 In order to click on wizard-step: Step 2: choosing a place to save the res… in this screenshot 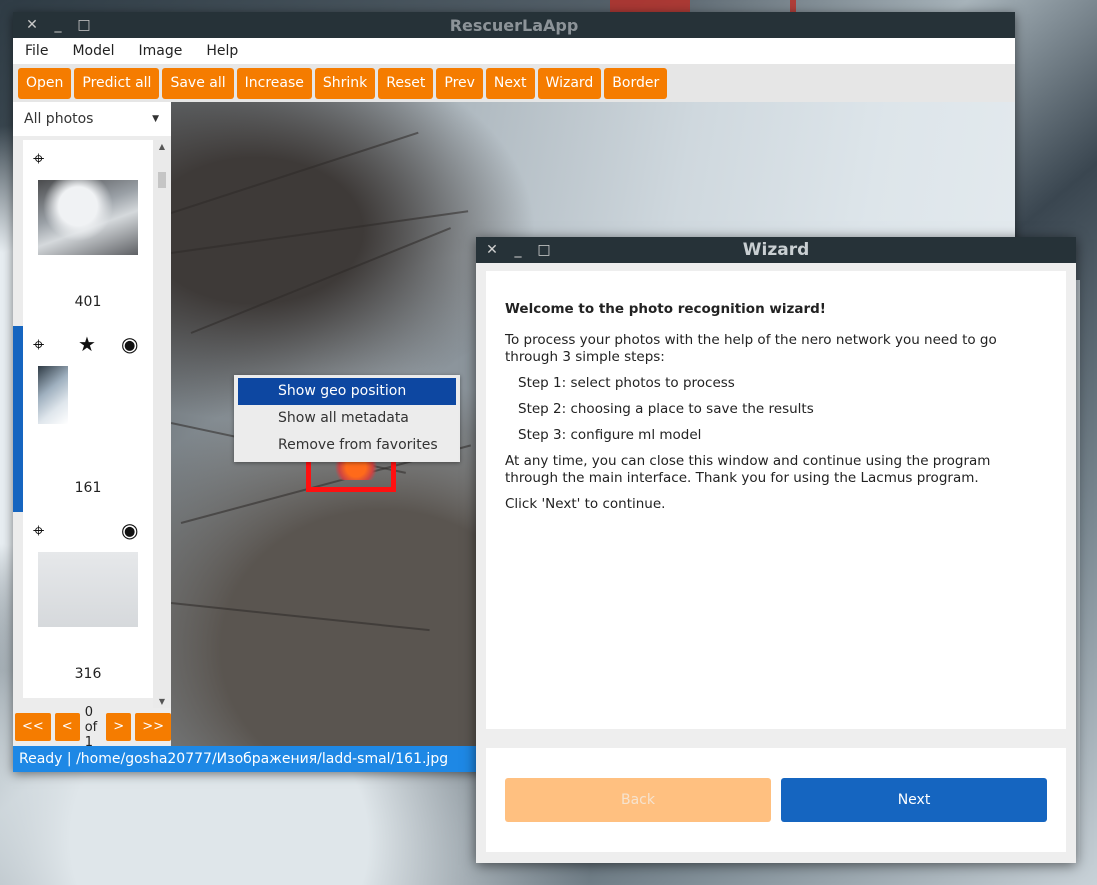, I will do `click(666, 409)`.